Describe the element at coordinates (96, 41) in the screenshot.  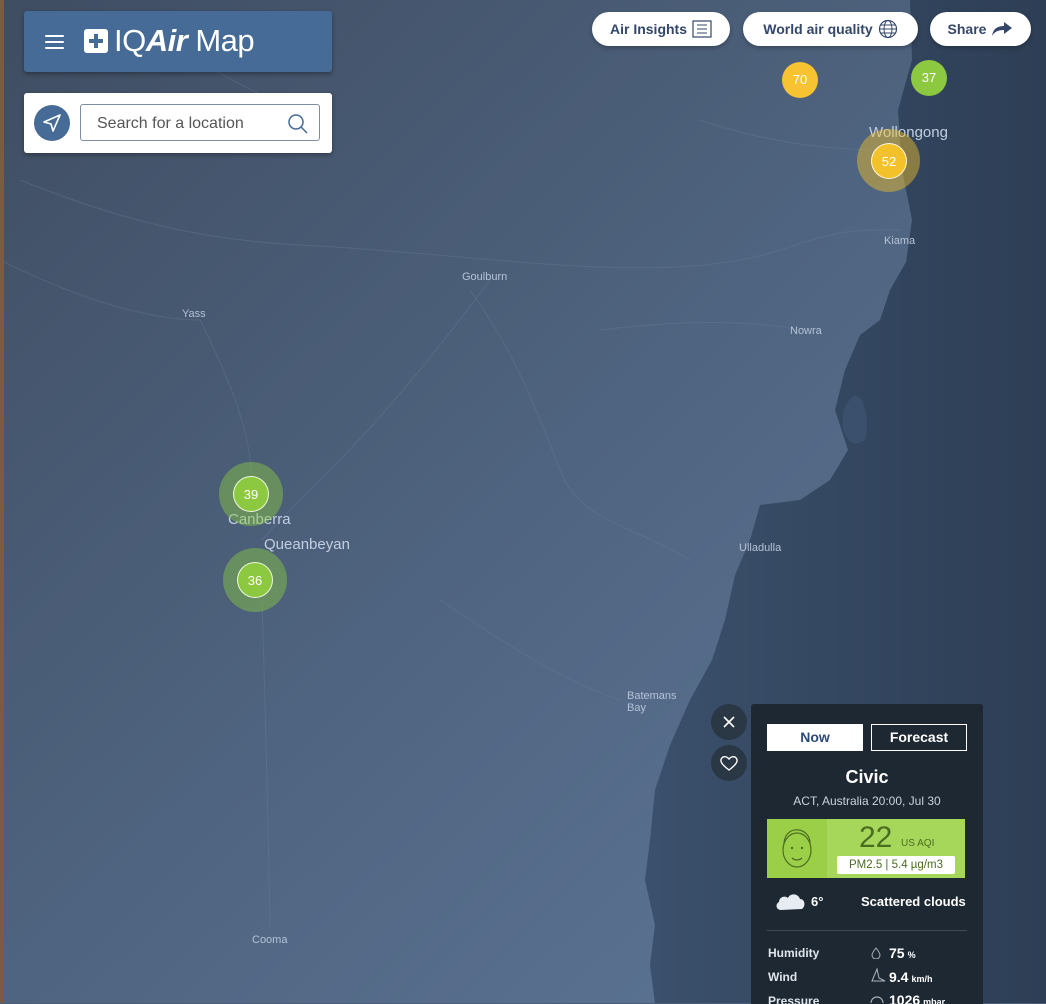
I see `iqair-logo-icon` at that location.